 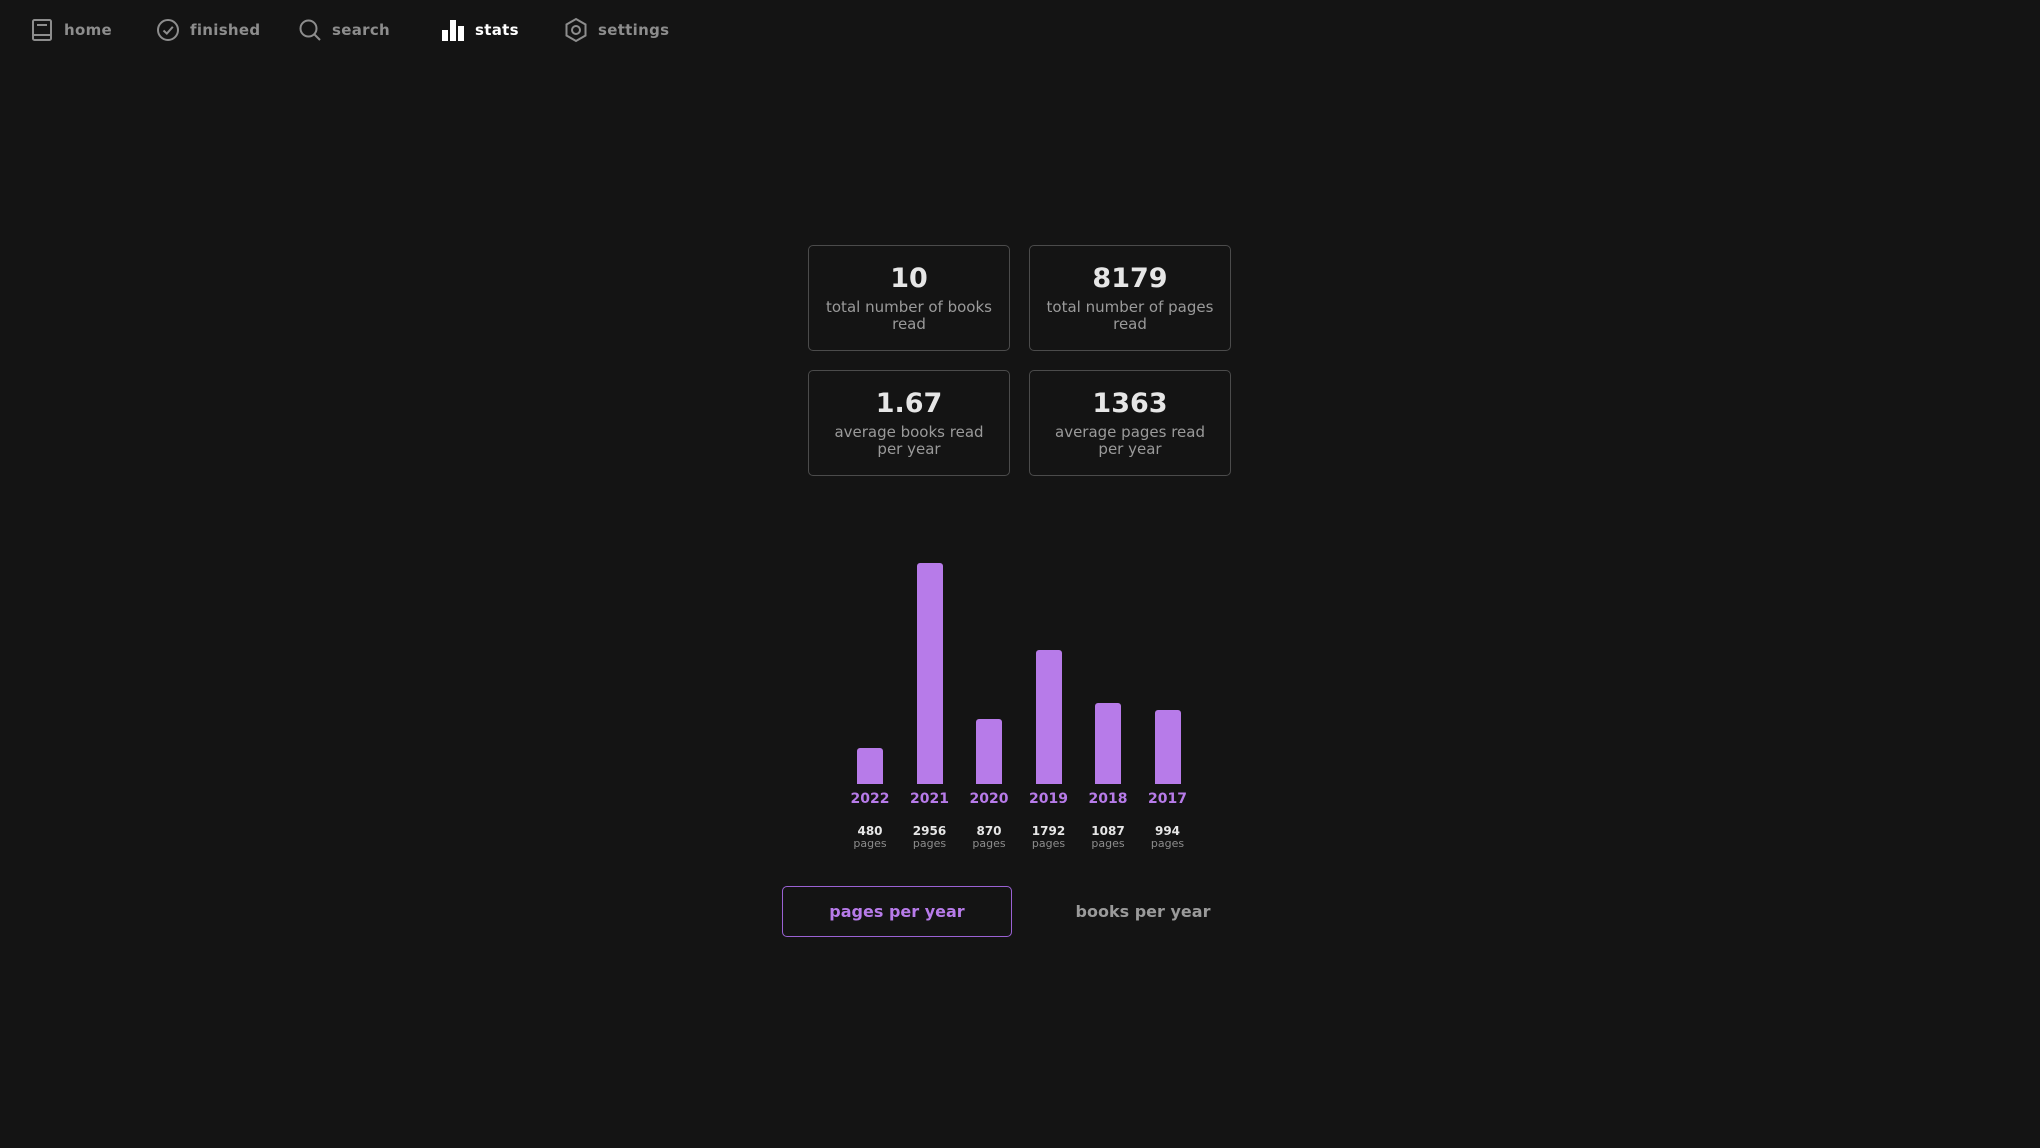 I want to click on chart-column: 2019 1792 pages, so click(x=1049, y=700).